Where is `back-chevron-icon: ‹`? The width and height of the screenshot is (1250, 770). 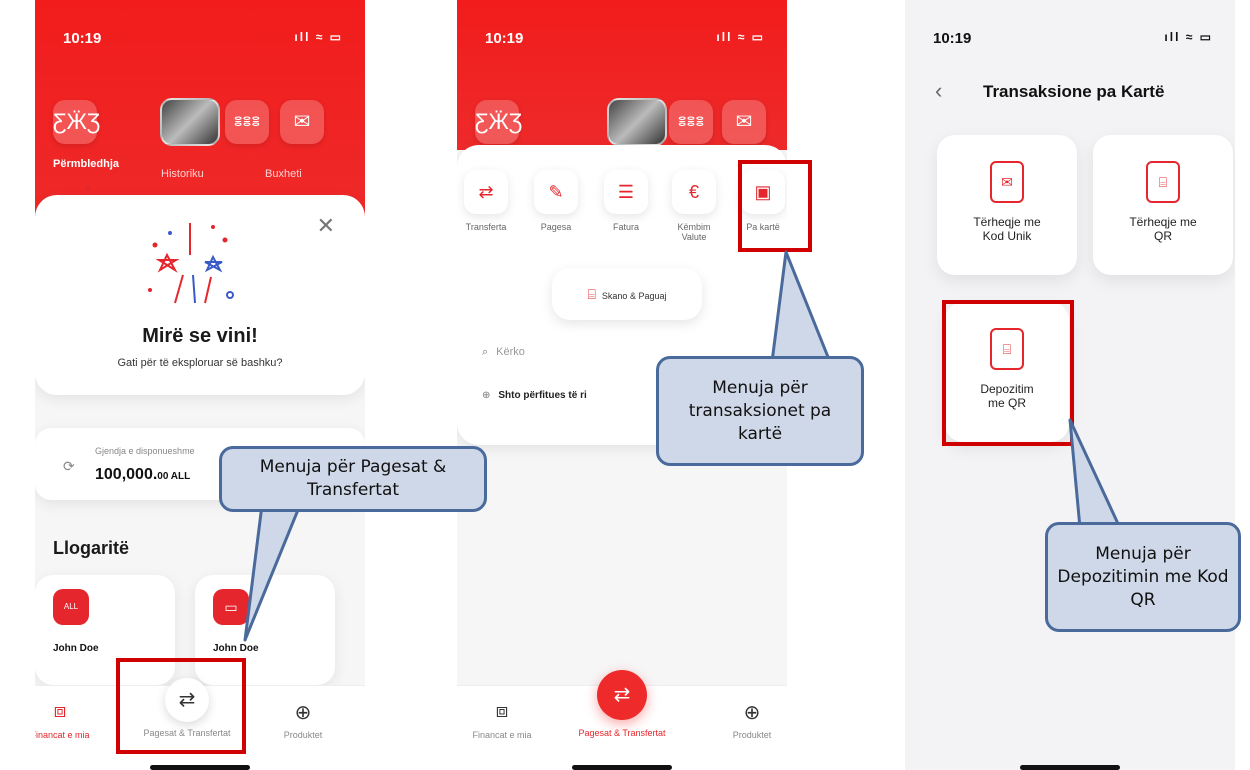
back-chevron-icon: ‹ is located at coordinates (938, 91).